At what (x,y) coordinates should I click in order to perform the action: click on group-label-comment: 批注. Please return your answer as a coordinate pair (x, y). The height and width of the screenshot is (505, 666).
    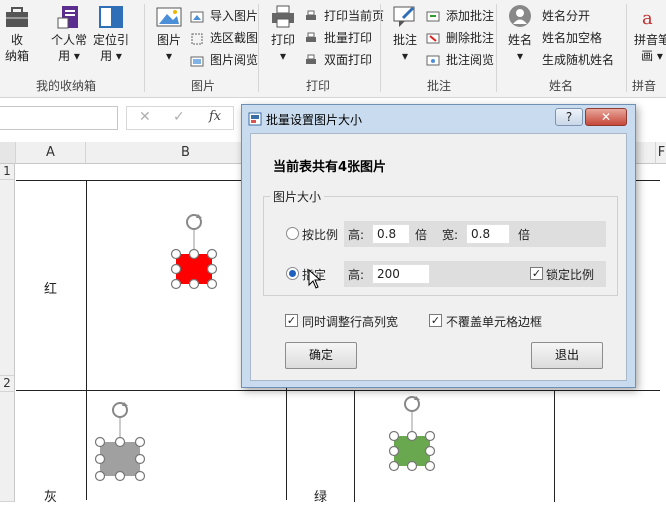
    Looking at the image, I should click on (438, 86).